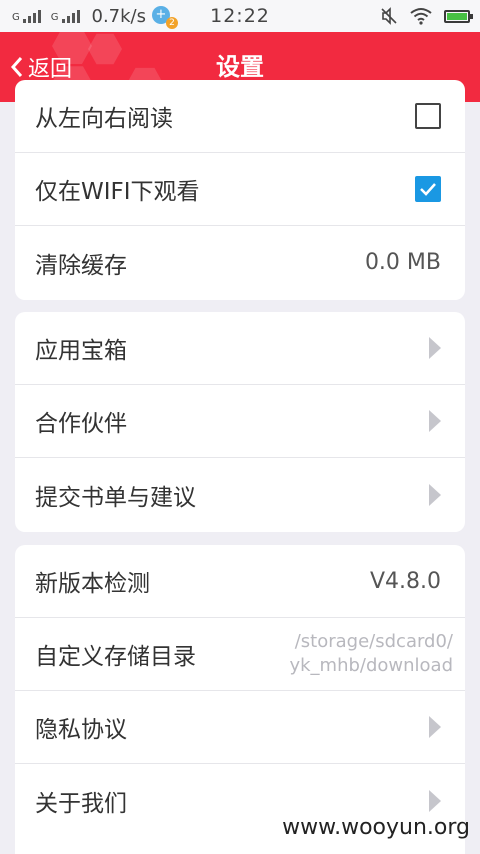 The height and width of the screenshot is (854, 480). I want to click on cache-size-value: 0.0 MB, so click(402, 262).